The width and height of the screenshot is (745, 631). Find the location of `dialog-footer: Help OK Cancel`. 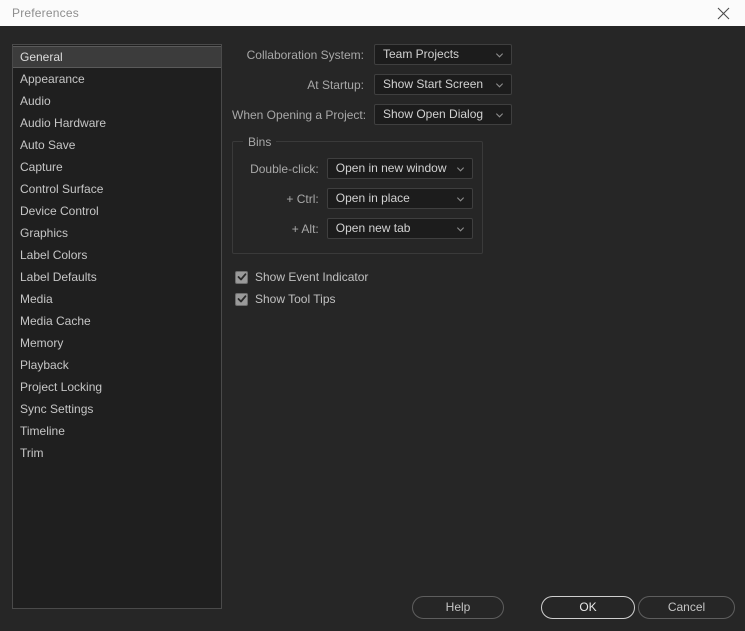

dialog-footer: Help OK Cancel is located at coordinates (372, 609).